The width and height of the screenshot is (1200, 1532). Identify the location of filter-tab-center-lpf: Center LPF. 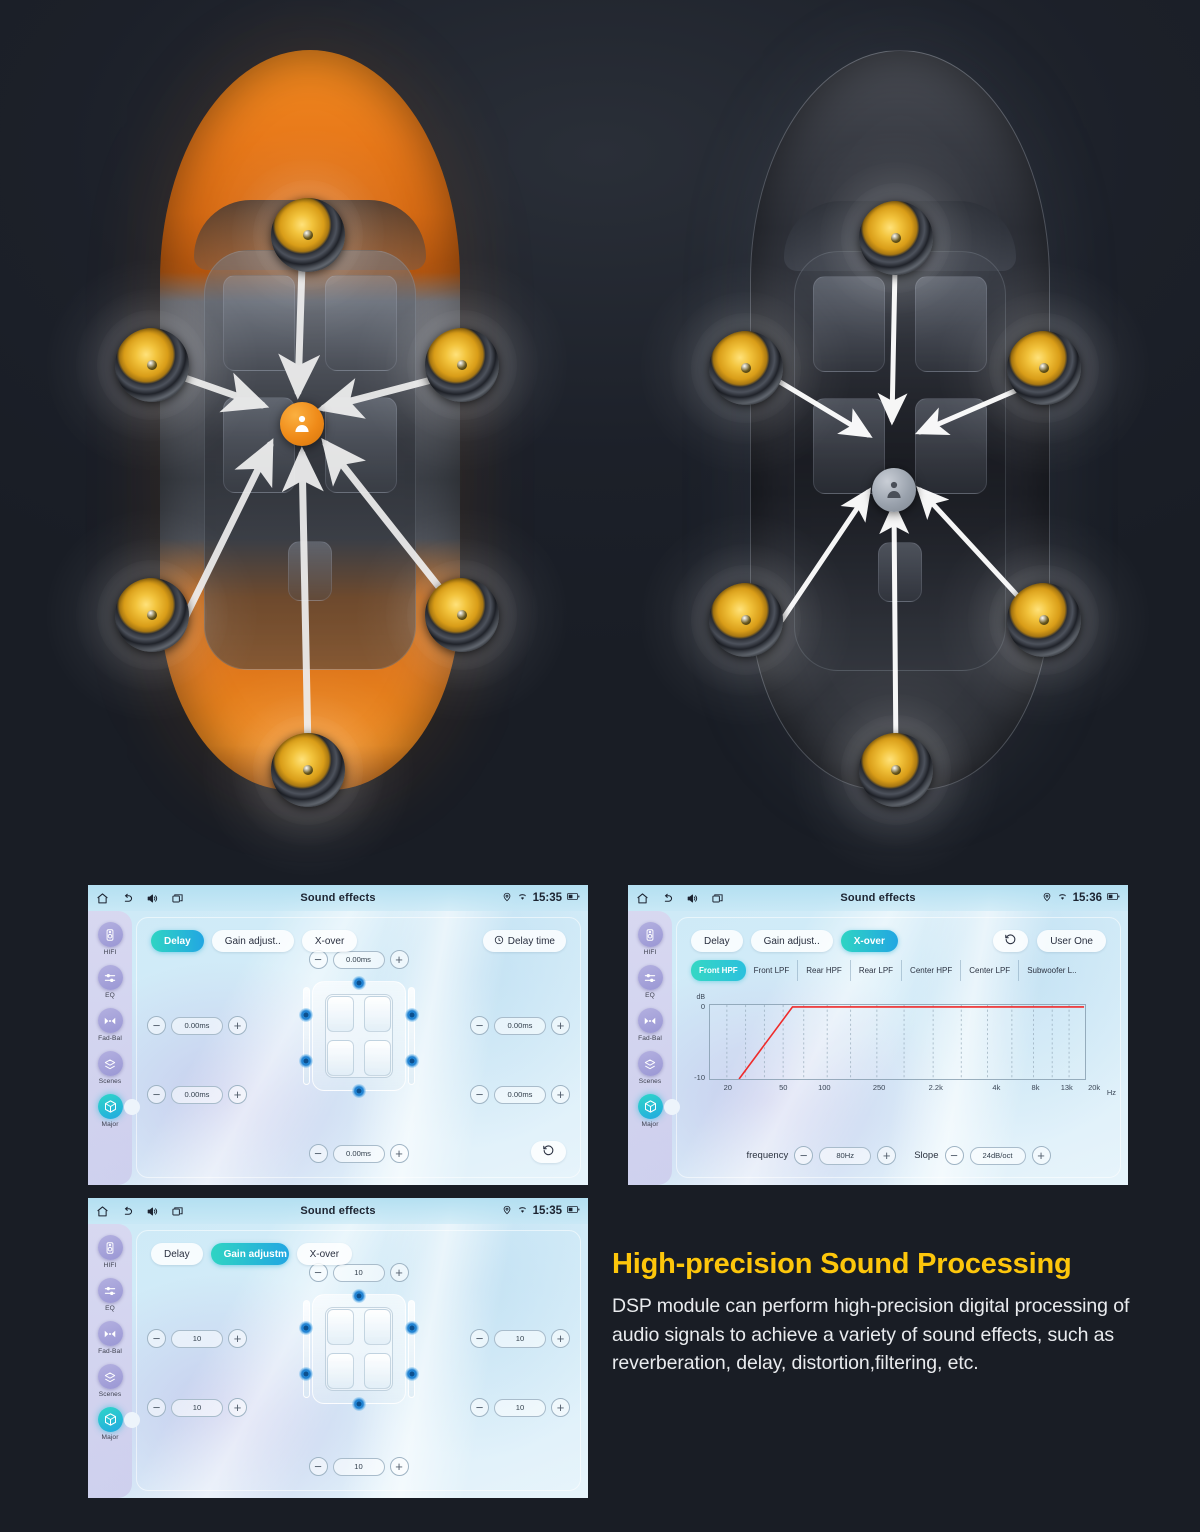
(990, 970).